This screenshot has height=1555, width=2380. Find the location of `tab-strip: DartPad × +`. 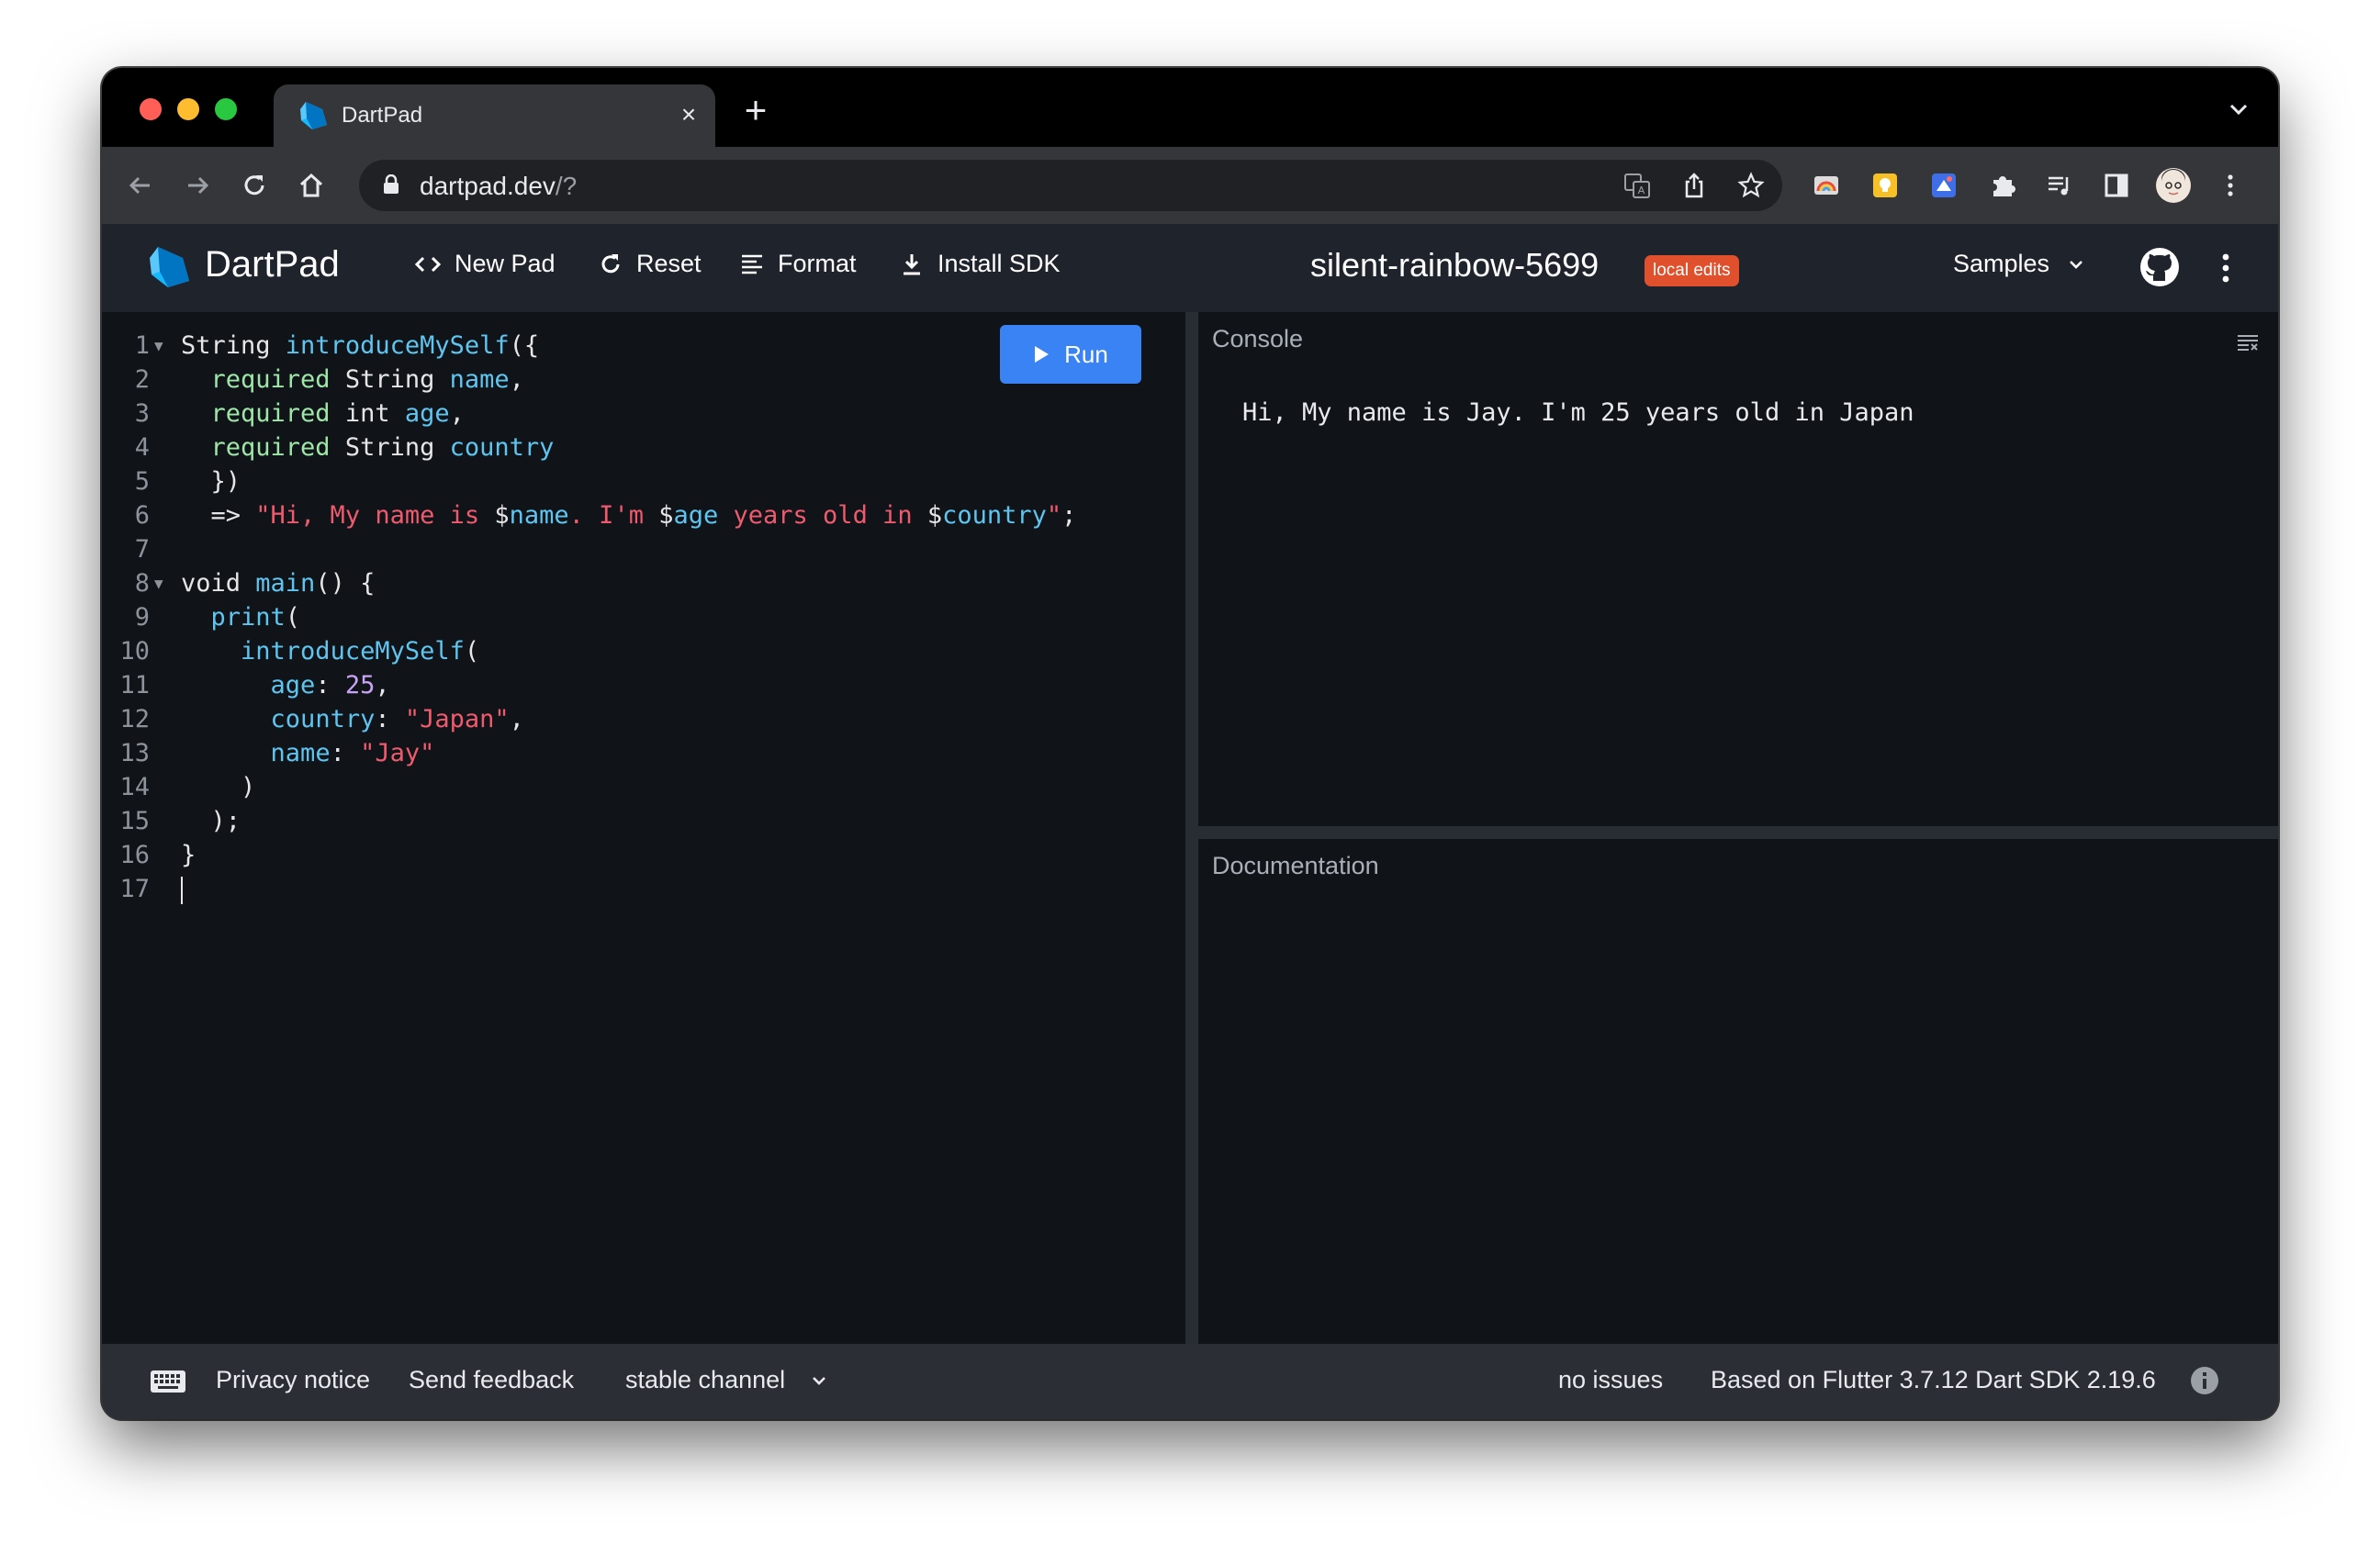

tab-strip: DartPad × + is located at coordinates (1190, 107).